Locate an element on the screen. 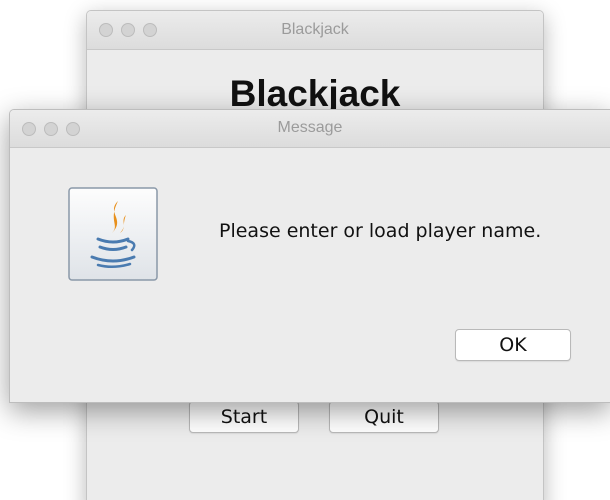 The image size is (610, 500). dialog-minimize-button is located at coordinates (51, 129).